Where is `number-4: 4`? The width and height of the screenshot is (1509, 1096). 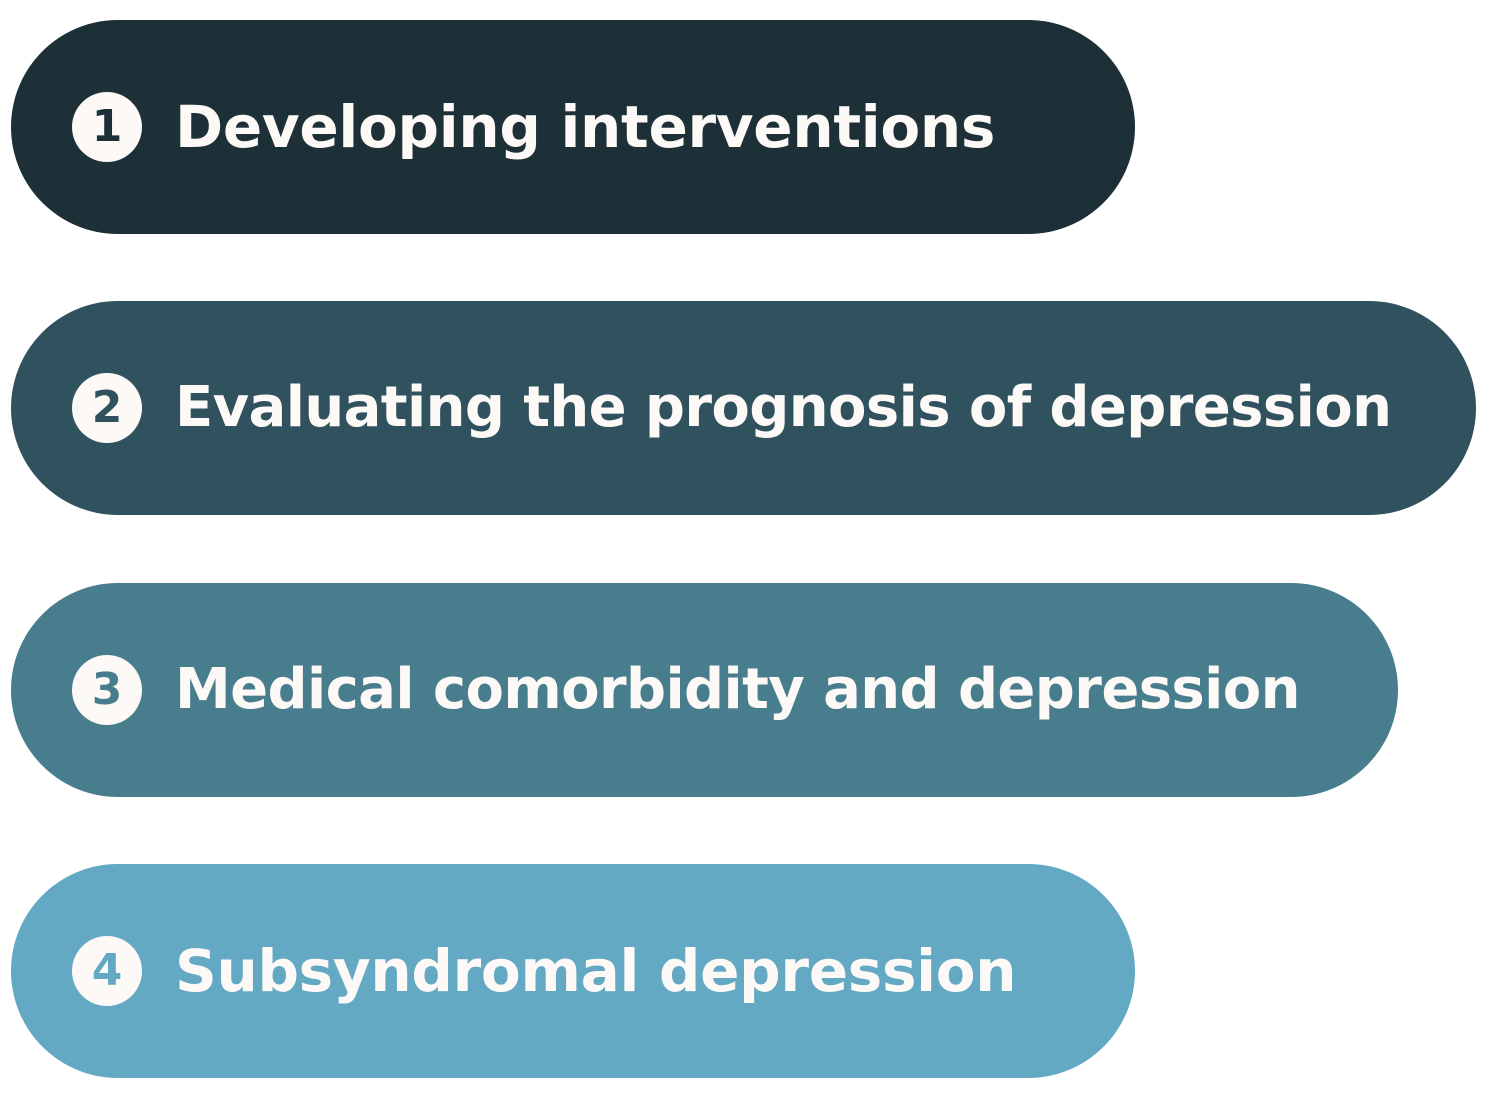
number-4: 4 is located at coordinates (107, 970).